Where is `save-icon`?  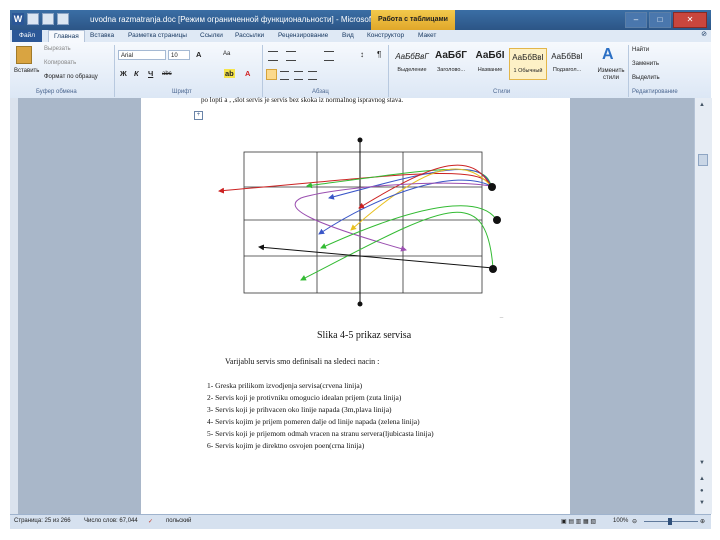
save-icon is located at coordinates (33, 19).